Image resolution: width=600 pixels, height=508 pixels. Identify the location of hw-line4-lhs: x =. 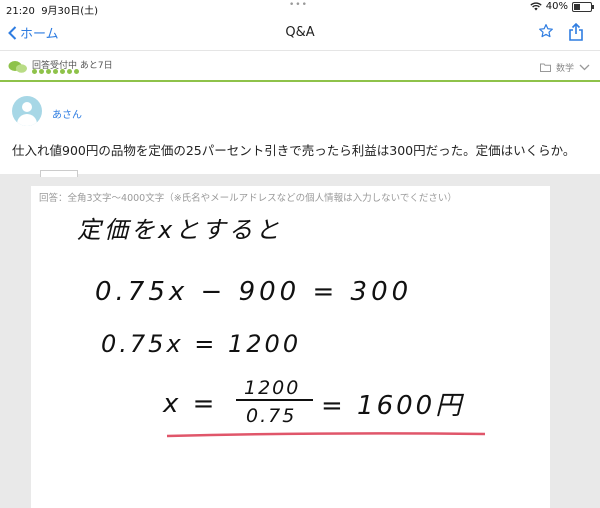
(189, 404).